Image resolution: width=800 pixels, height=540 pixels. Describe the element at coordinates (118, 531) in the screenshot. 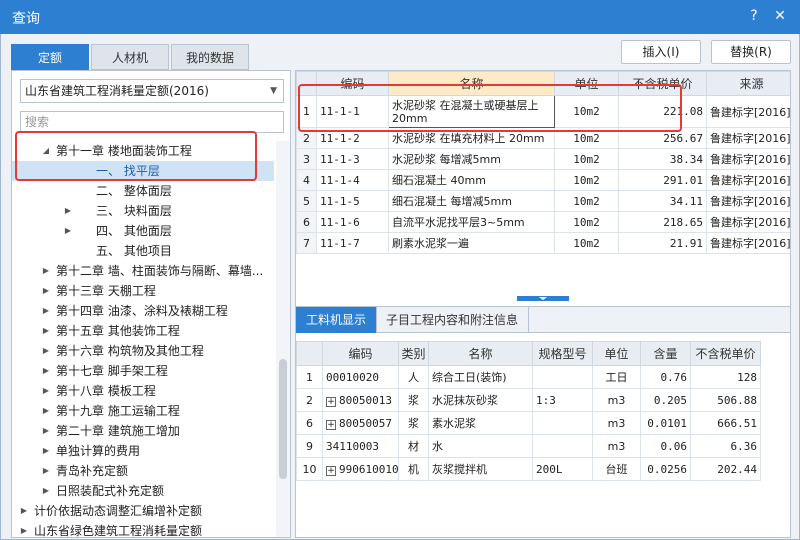

I see `tree-item-label: 山东省绿色建筑工程消耗量定额` at that location.